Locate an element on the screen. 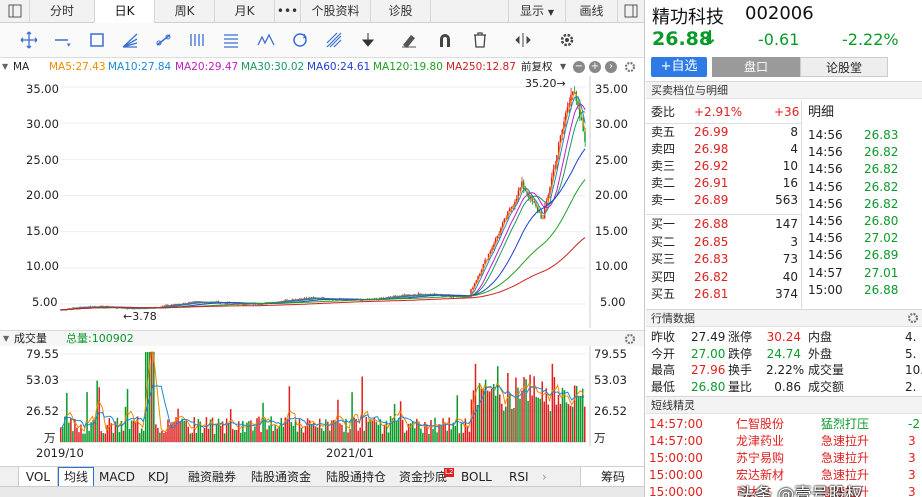 This screenshot has height=497, width=922. tab-vol: VOL is located at coordinates (38, 477).